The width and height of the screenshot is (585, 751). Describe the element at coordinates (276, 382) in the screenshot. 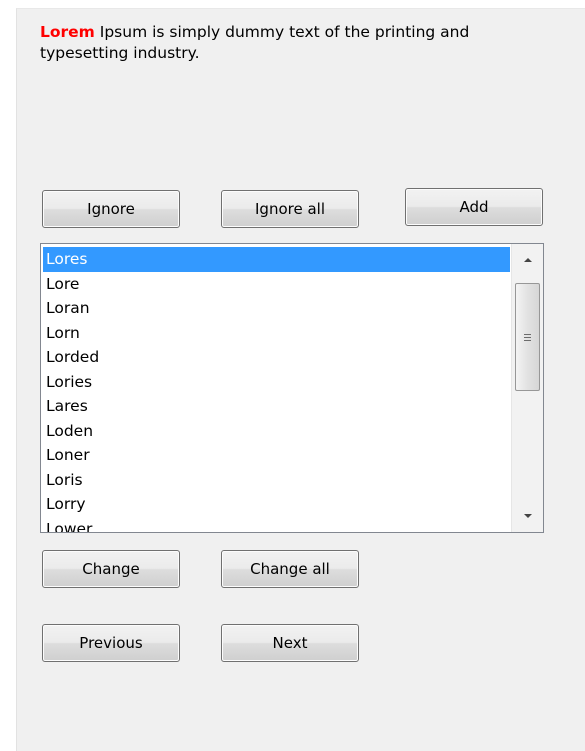

I see `suggestion-item: Lories` at that location.